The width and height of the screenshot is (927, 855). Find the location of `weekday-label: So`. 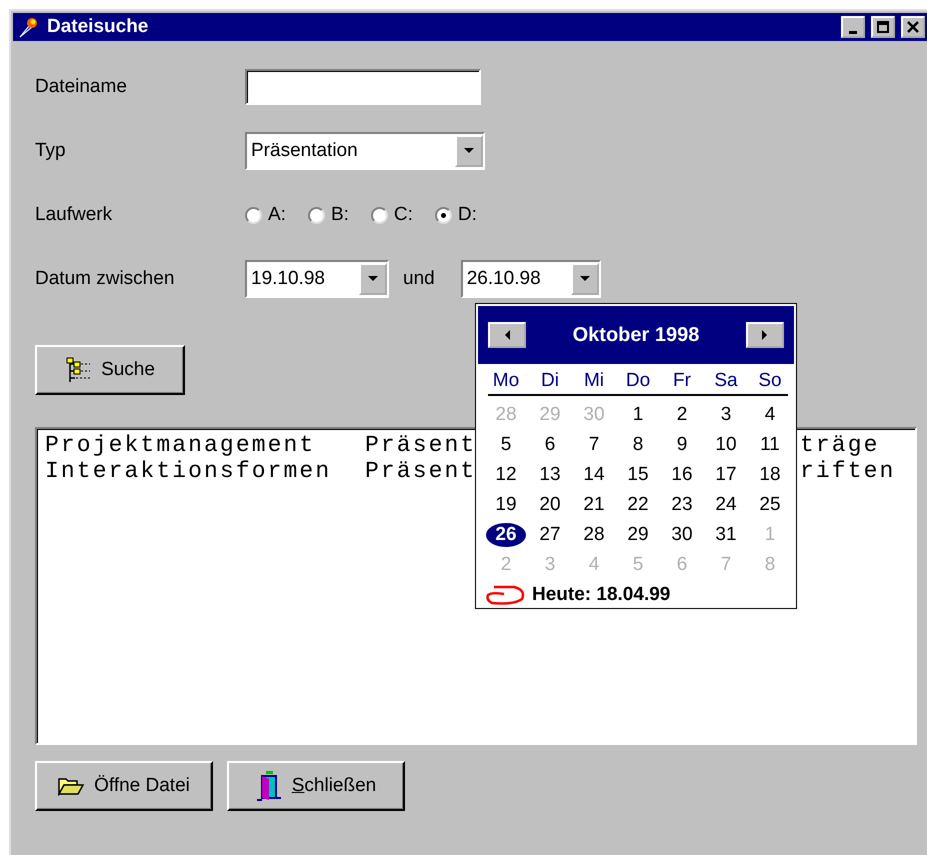

weekday-label: So is located at coordinates (770, 381).